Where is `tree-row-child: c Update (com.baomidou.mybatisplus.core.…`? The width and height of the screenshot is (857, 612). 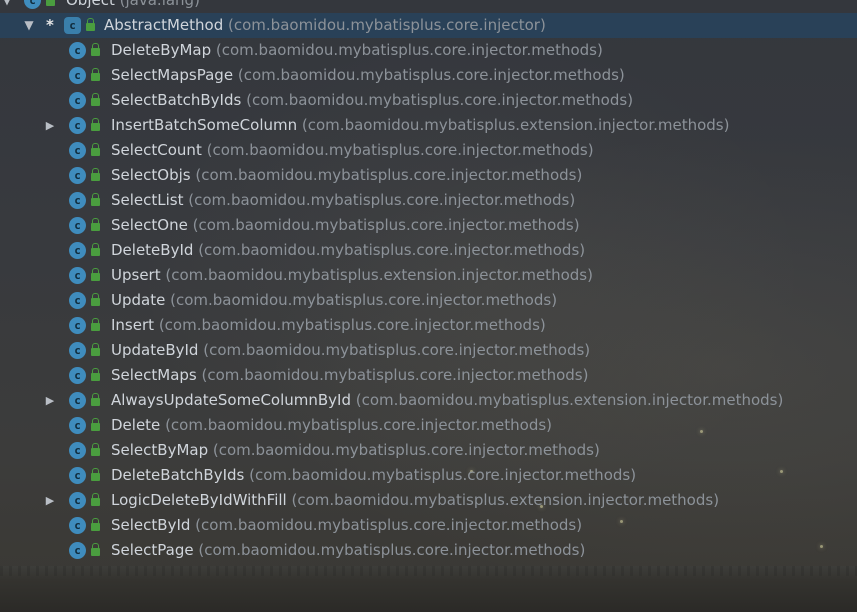 tree-row-child: c Update (com.baomidou.mybatisplus.core.… is located at coordinates (428, 300).